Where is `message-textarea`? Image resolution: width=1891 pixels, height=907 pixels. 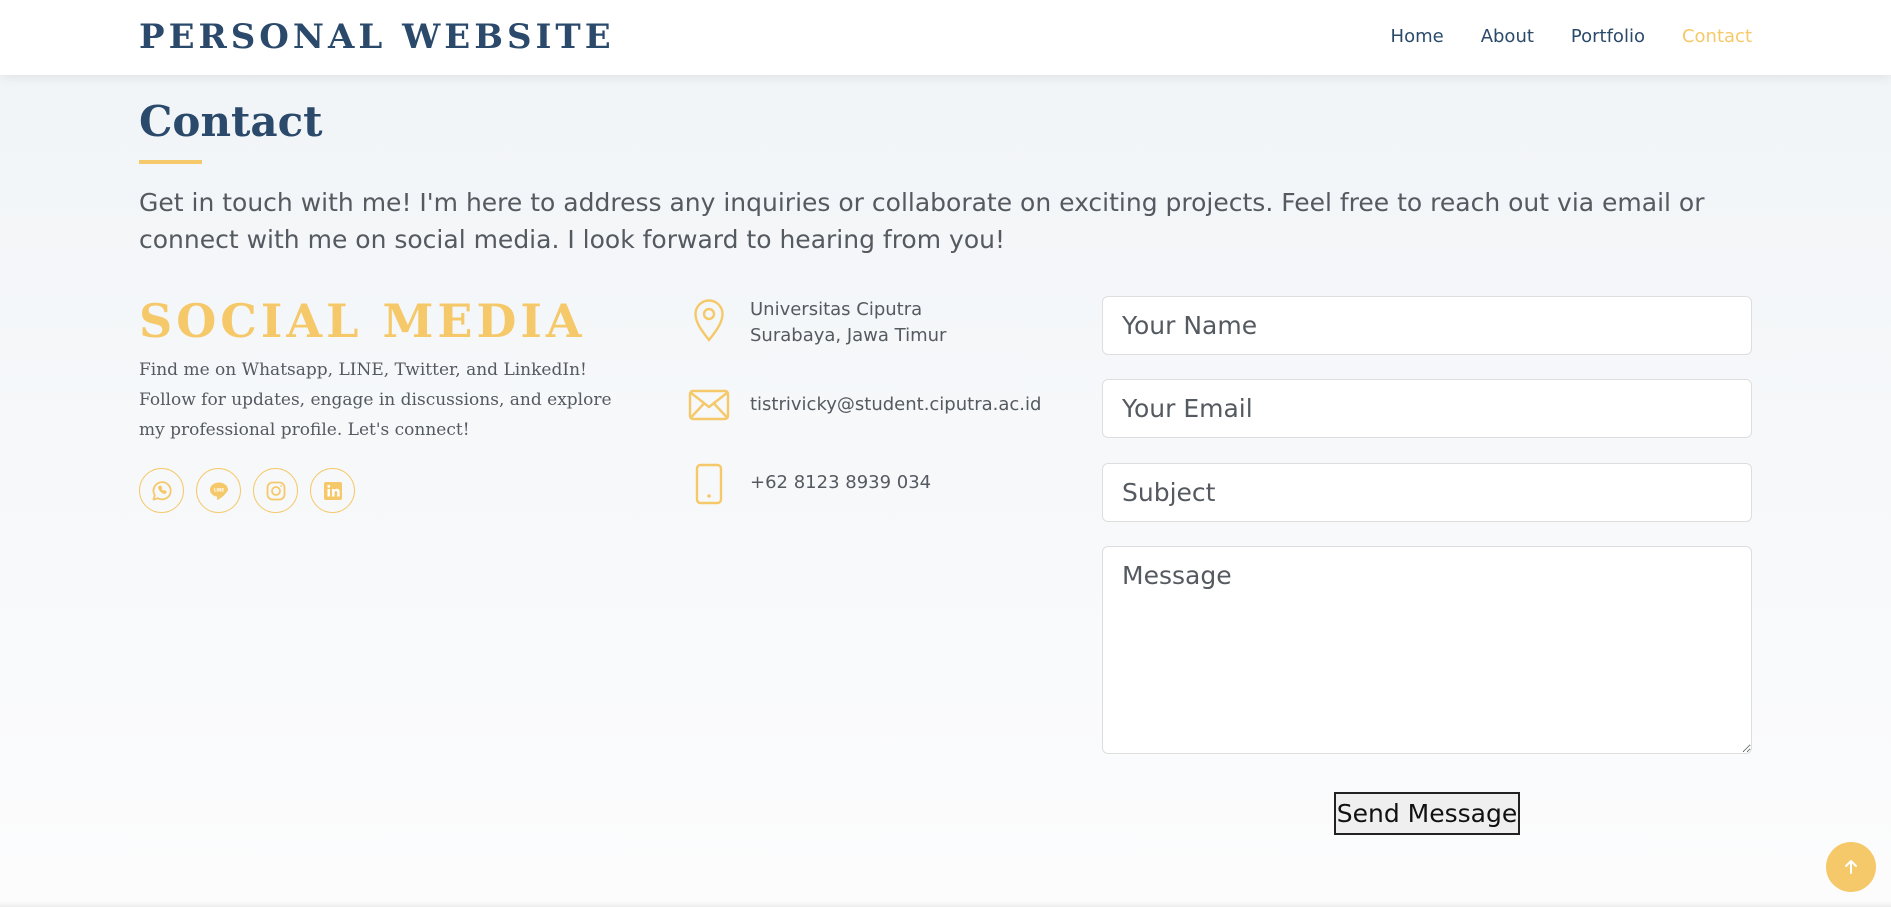
message-textarea is located at coordinates (1427, 650).